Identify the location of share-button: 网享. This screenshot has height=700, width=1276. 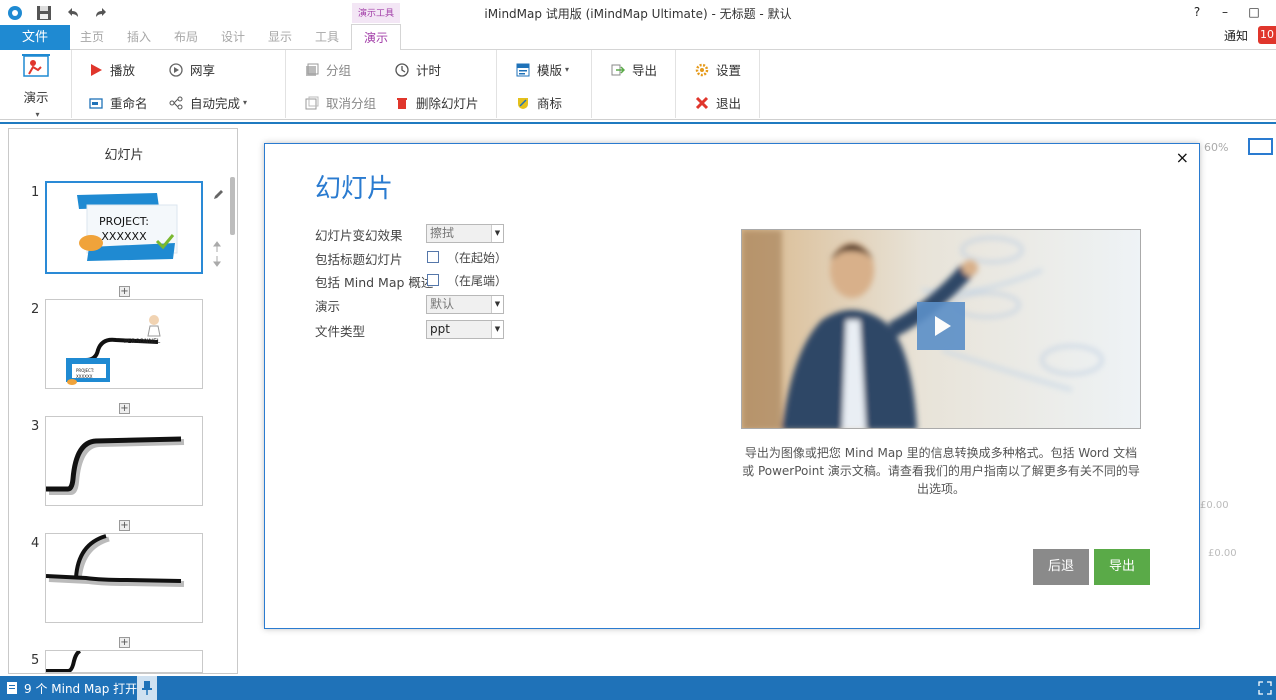
(191, 69).